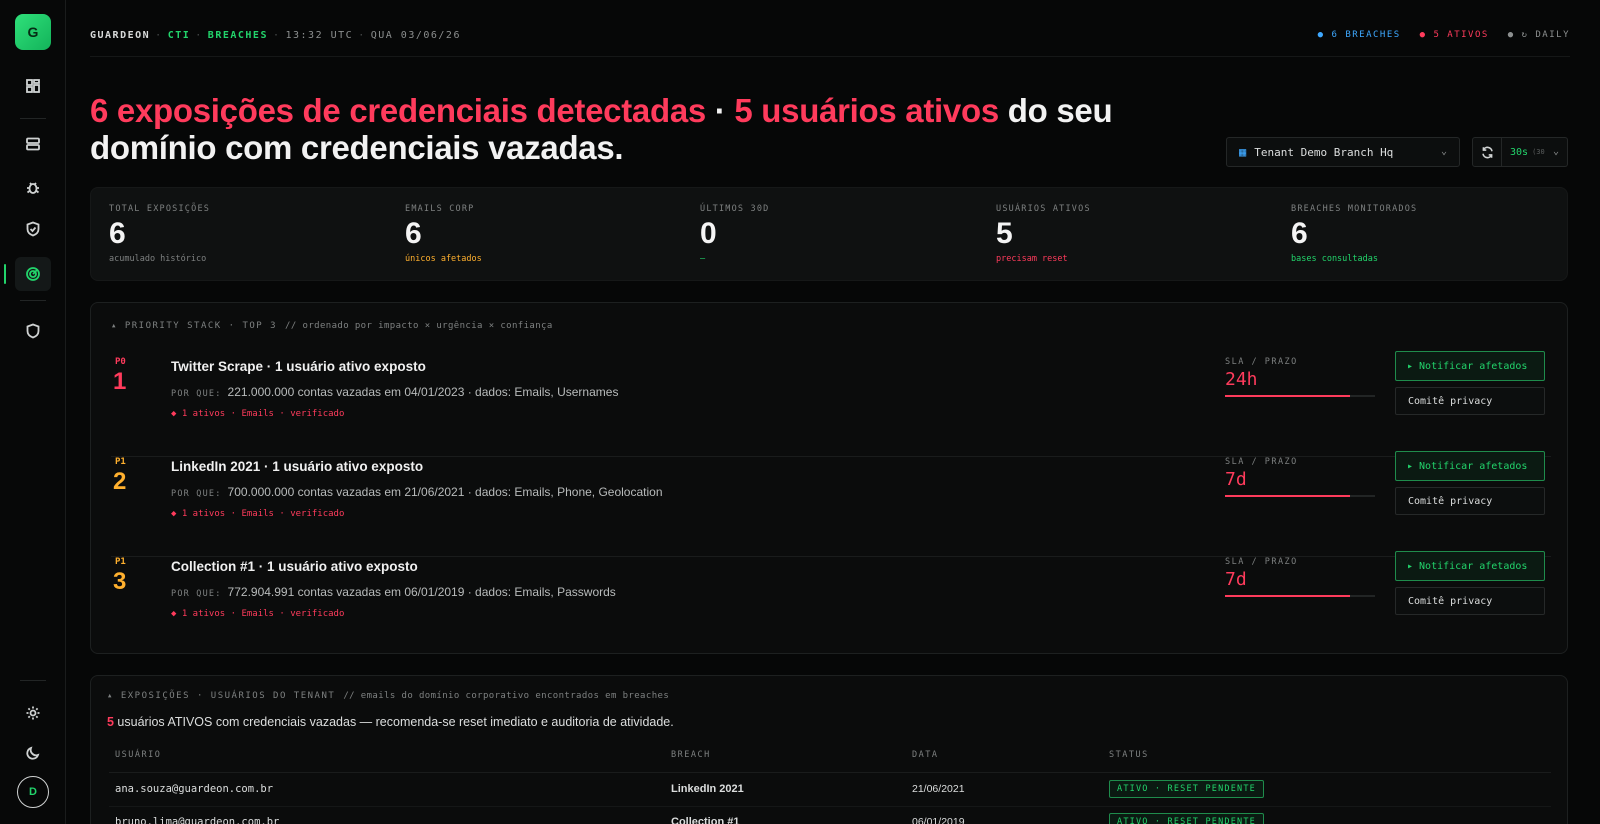  What do you see at coordinates (1324, 152) in the screenshot?
I see `tenant-value: Tenant Demo Branch Hq` at bounding box center [1324, 152].